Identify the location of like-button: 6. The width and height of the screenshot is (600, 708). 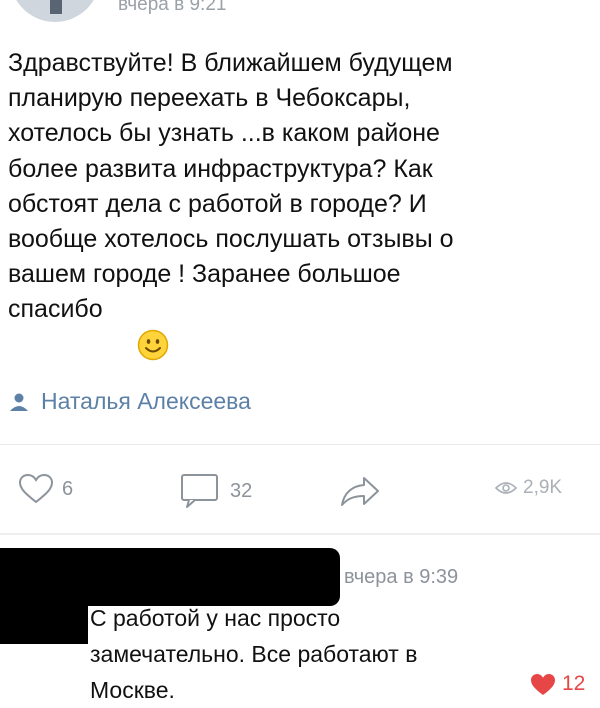
(45, 489).